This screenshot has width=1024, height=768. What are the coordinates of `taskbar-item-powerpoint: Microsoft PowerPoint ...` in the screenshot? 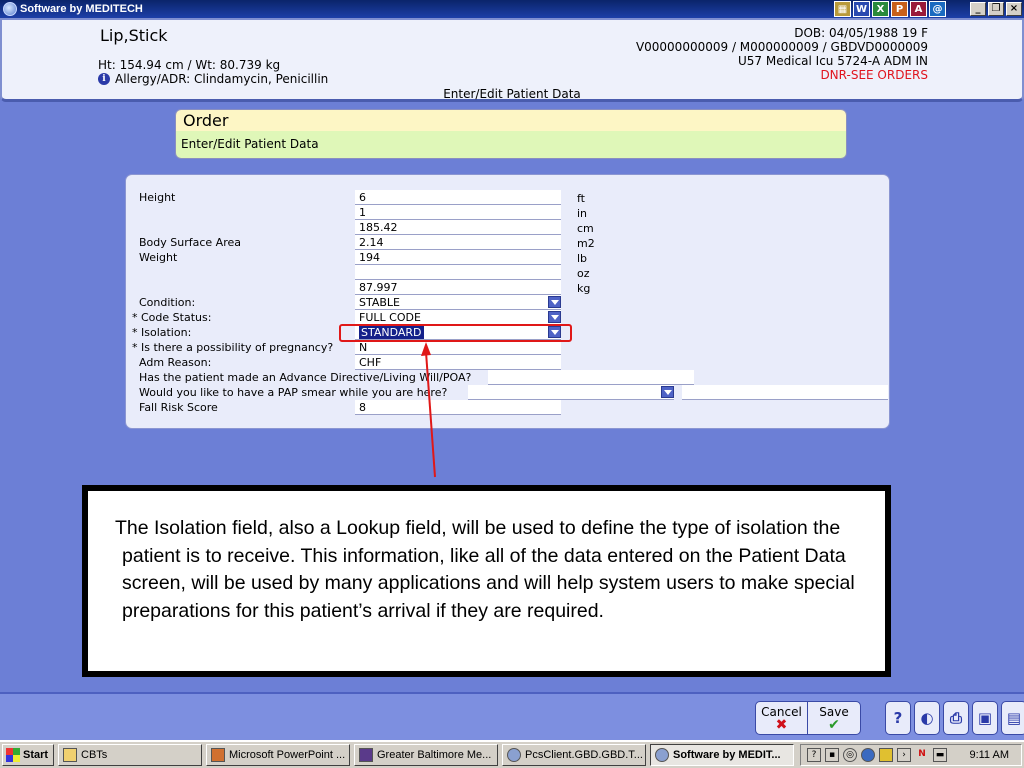 It's located at (278, 755).